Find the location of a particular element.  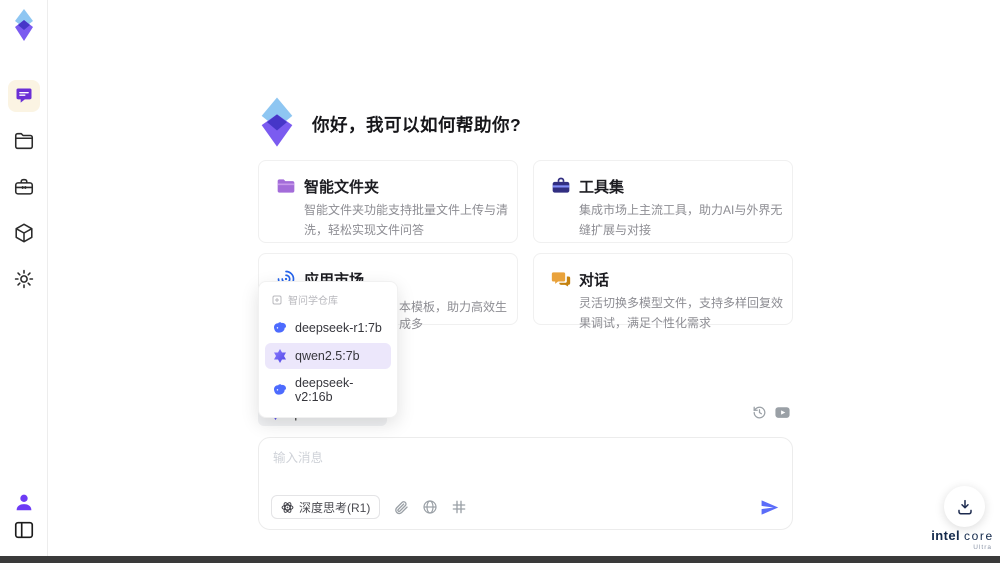

web-search-button is located at coordinates (430, 507).